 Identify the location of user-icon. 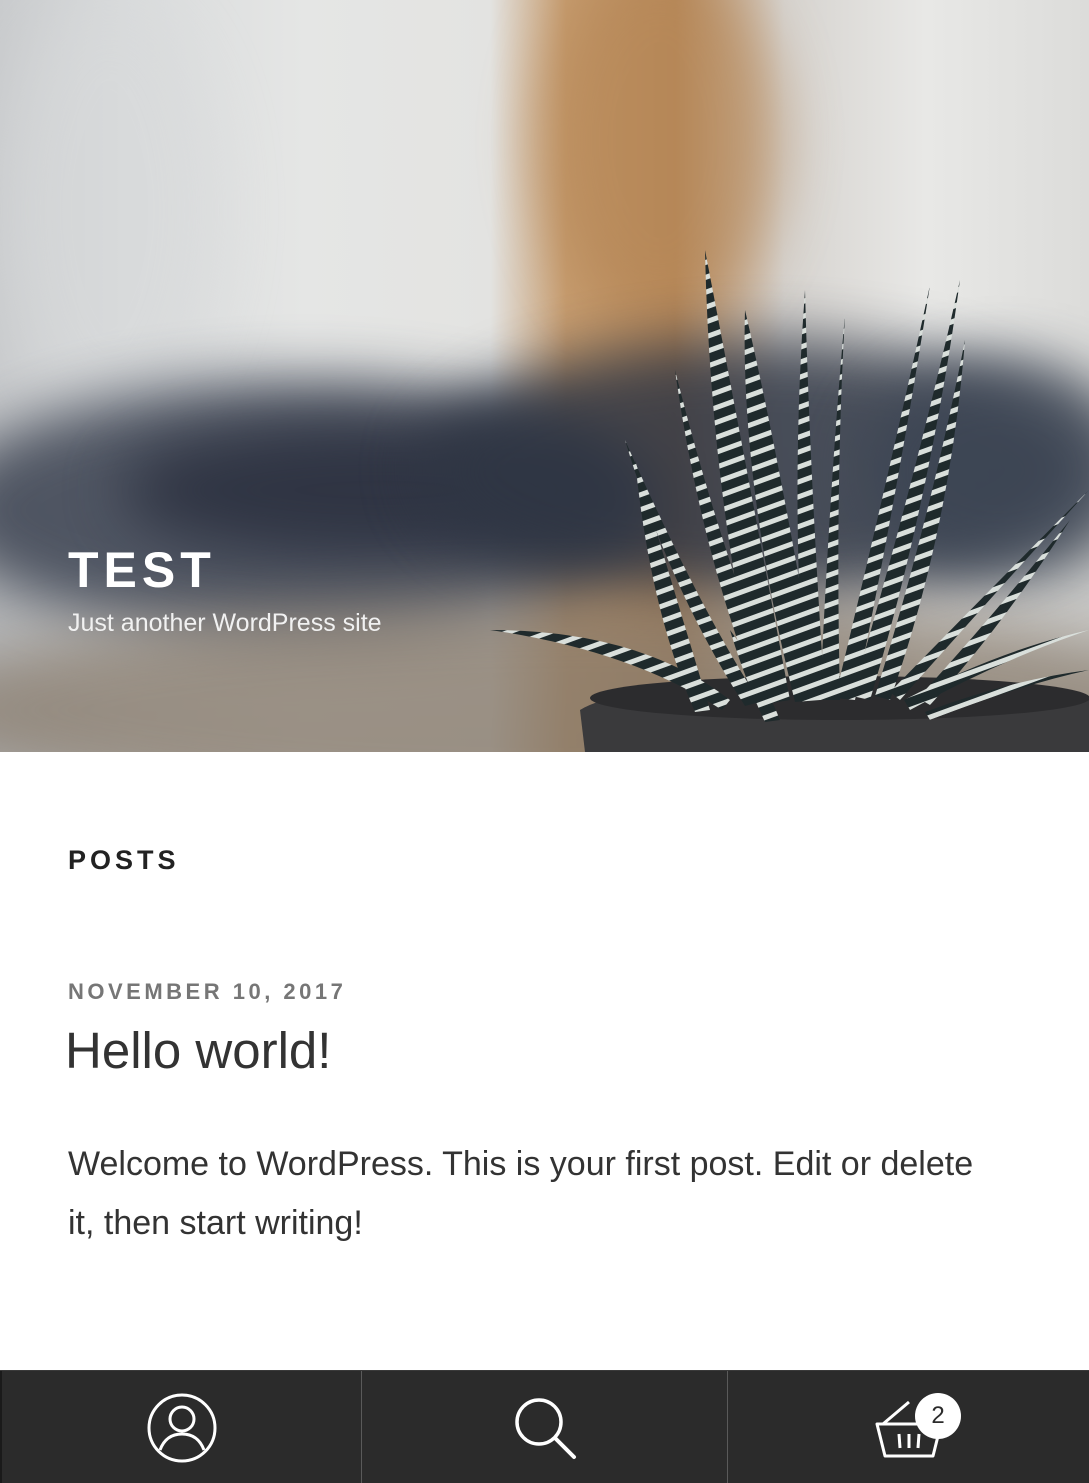
(181, 1427).